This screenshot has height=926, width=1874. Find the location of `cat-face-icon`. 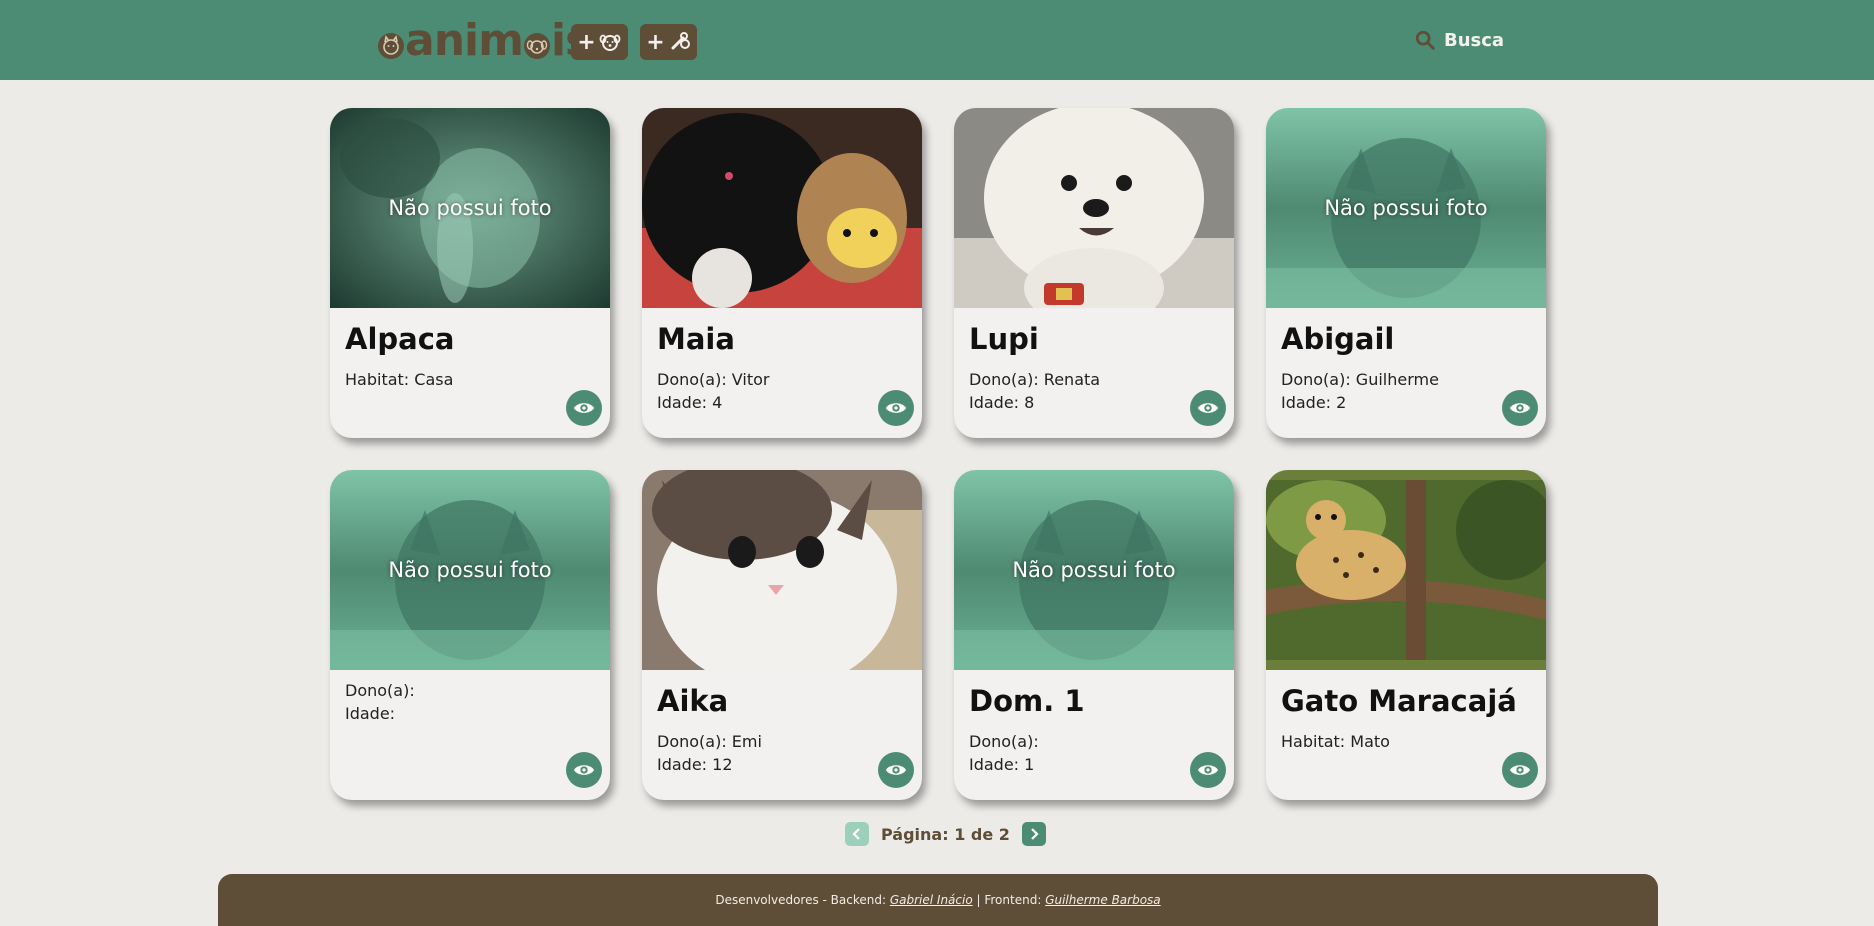

cat-face-icon is located at coordinates (391, 46).